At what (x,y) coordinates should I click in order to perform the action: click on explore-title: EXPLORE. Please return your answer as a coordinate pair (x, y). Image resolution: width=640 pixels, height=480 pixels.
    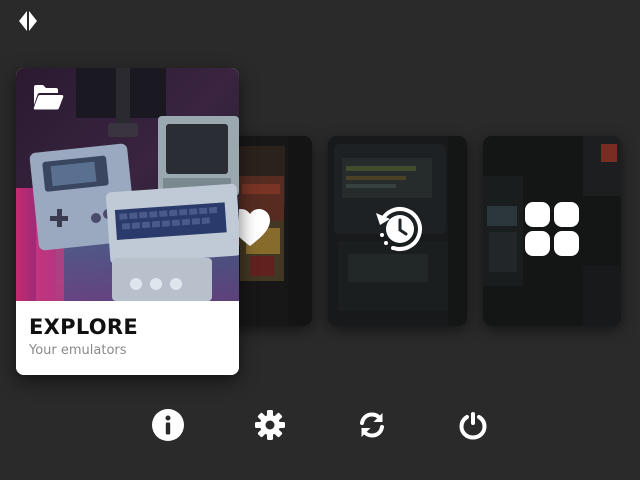
    Looking at the image, I should click on (84, 327).